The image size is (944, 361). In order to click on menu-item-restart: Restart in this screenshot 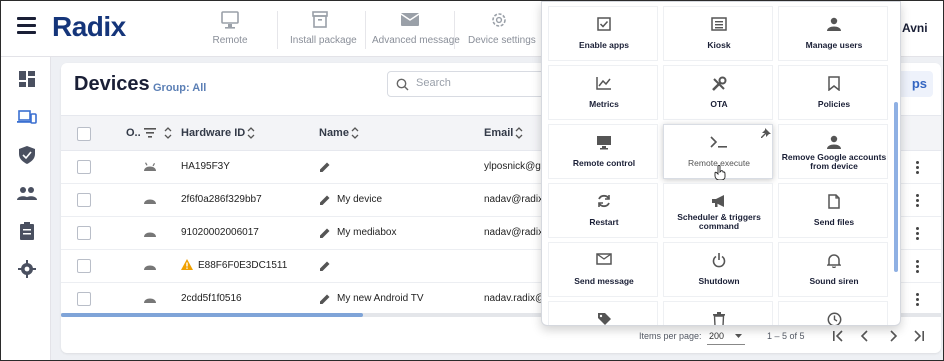, I will do `click(603, 210)`.